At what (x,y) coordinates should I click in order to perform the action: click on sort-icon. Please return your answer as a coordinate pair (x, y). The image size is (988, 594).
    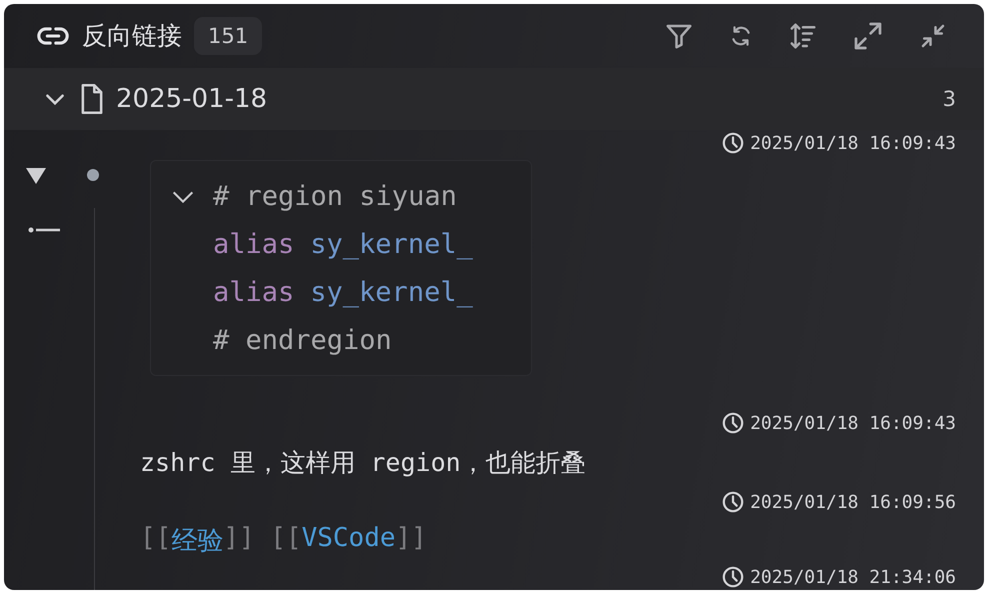
    Looking at the image, I should click on (803, 35).